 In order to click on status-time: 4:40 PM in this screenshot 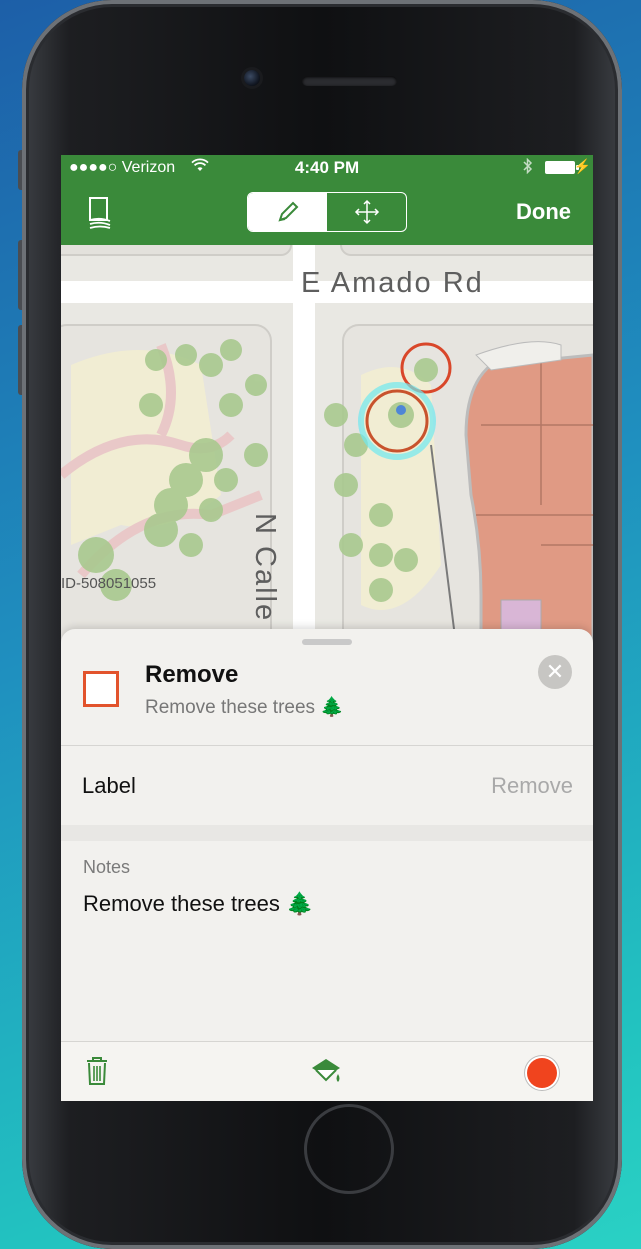, I will do `click(327, 167)`.